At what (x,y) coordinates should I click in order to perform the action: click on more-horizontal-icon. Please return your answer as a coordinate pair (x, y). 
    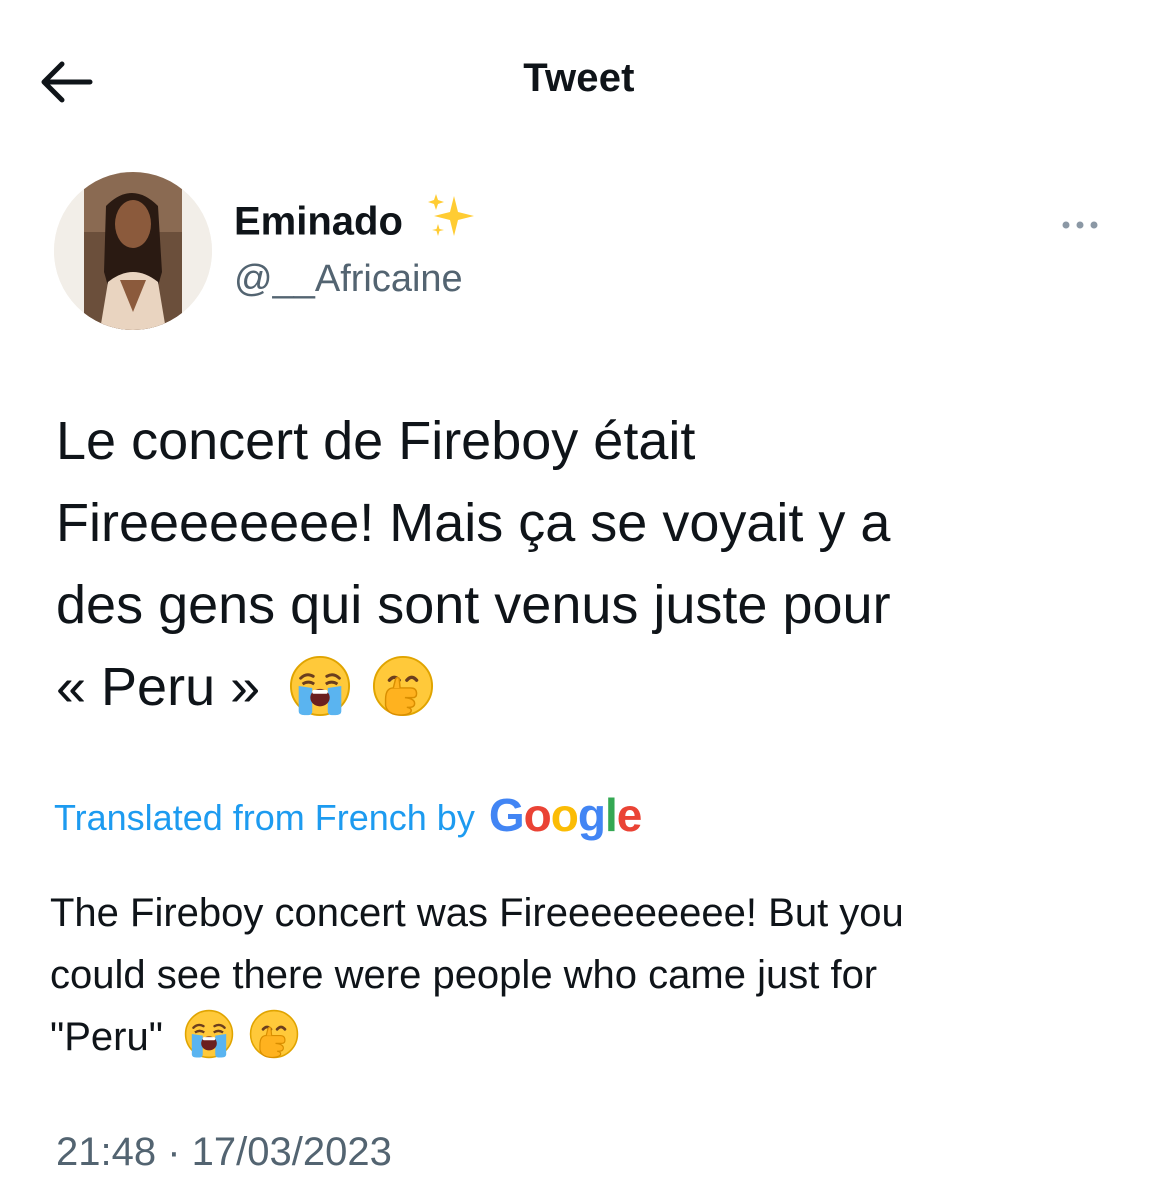
    Looking at the image, I should click on (1080, 225).